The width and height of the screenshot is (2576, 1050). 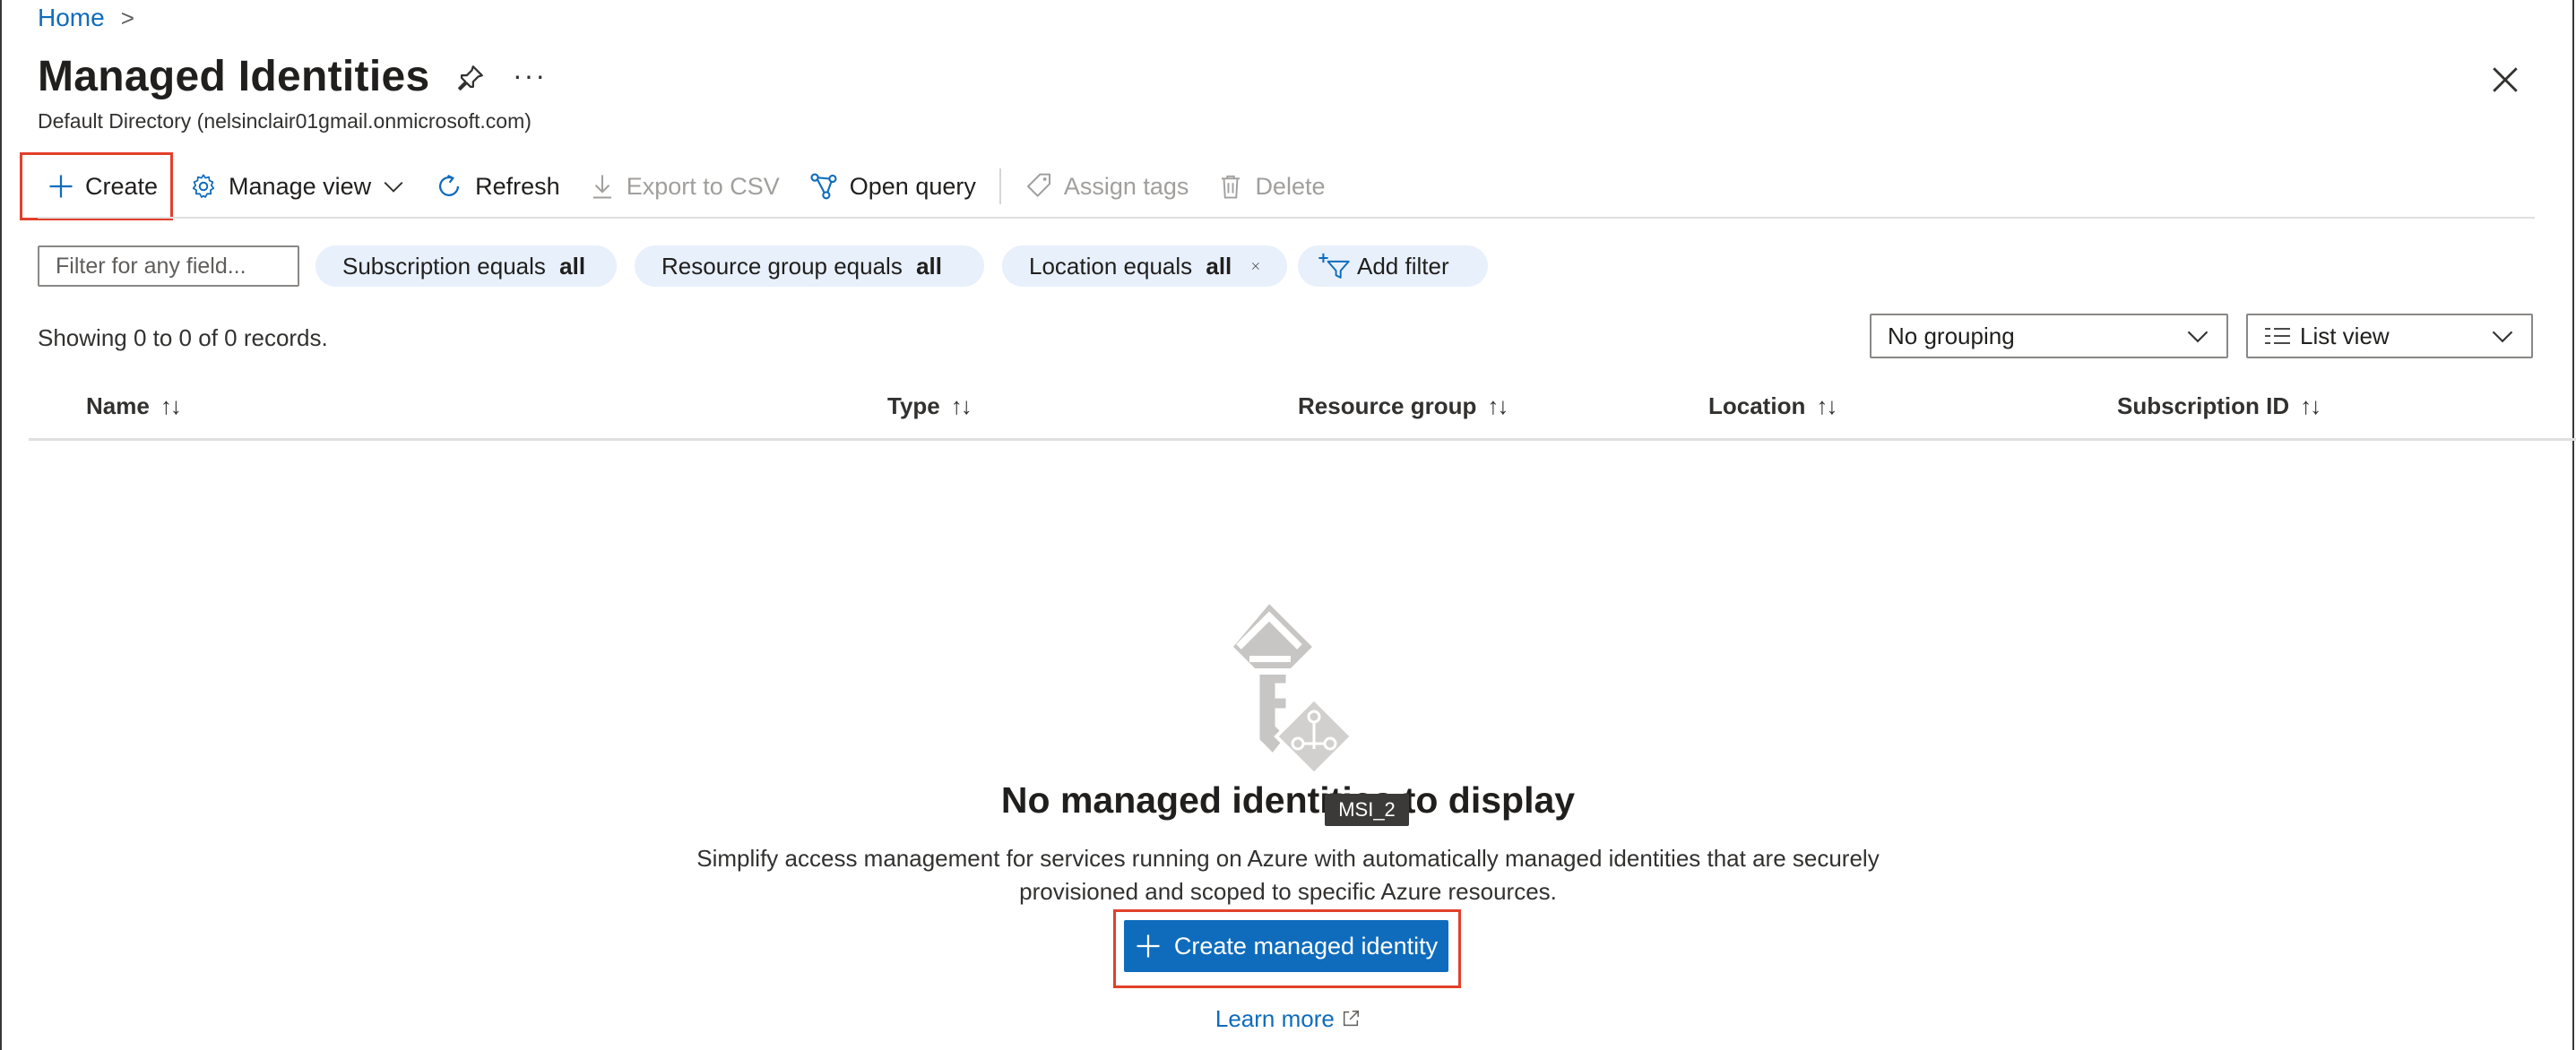 I want to click on delete-button: Delete, so click(x=1271, y=186).